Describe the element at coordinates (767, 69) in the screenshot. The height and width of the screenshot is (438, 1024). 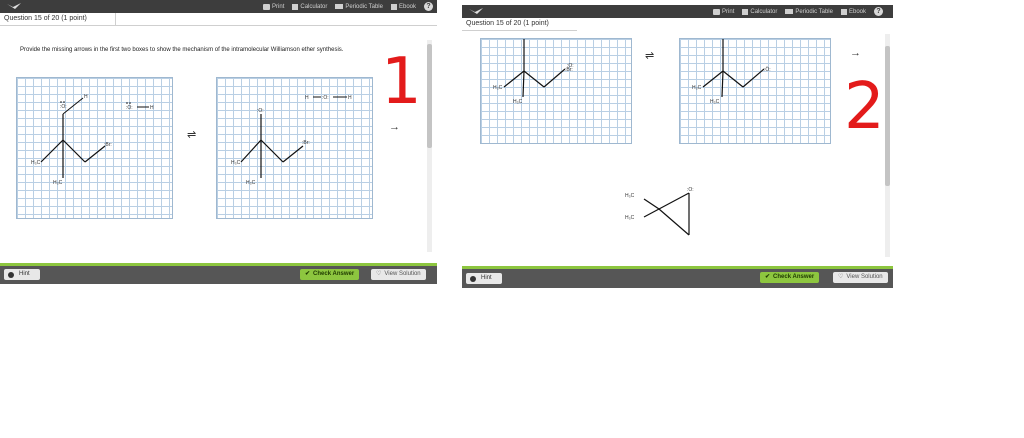
I see `oxygen-bromine-label-4: :Ö:` at that location.